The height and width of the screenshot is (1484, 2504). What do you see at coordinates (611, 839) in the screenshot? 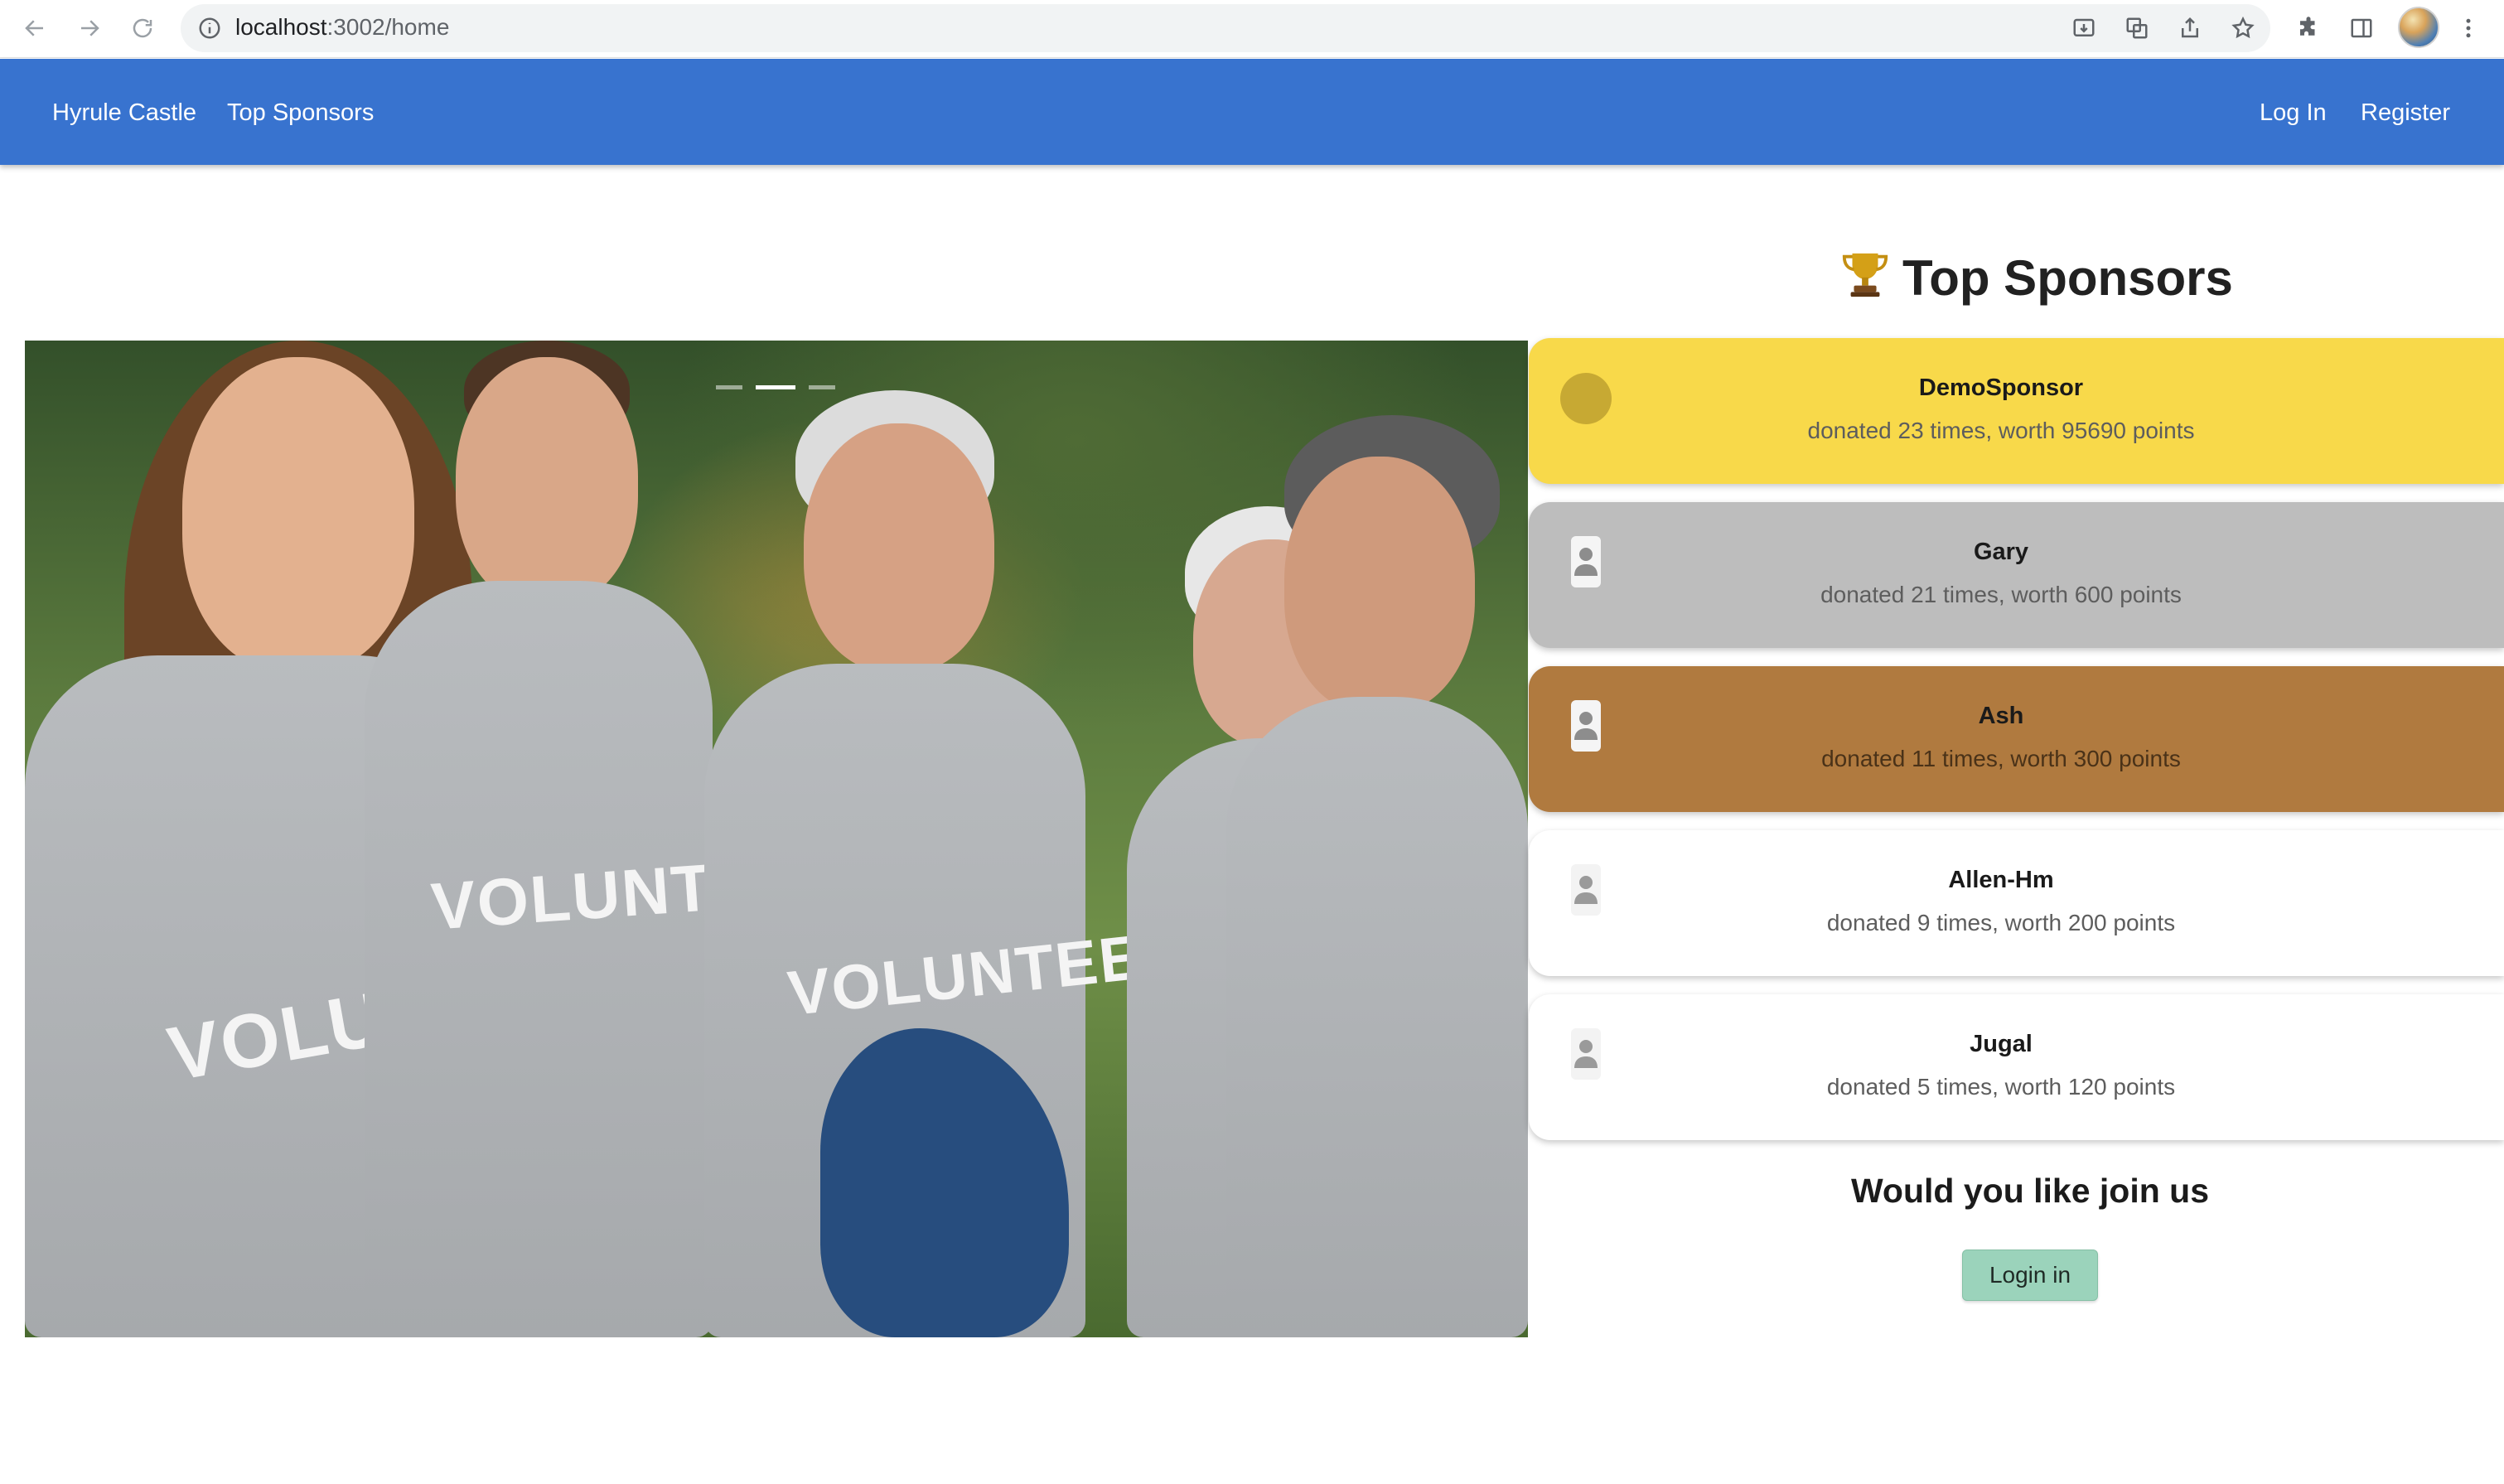
I see `volunteer-figure: VOLUNTEER` at bounding box center [611, 839].